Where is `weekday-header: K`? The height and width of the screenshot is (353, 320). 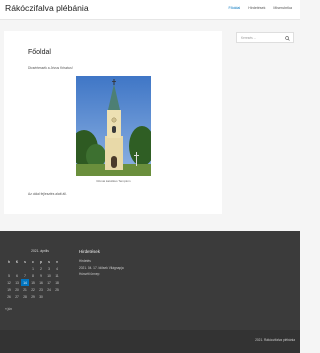 weekday-header: K is located at coordinates (17, 261).